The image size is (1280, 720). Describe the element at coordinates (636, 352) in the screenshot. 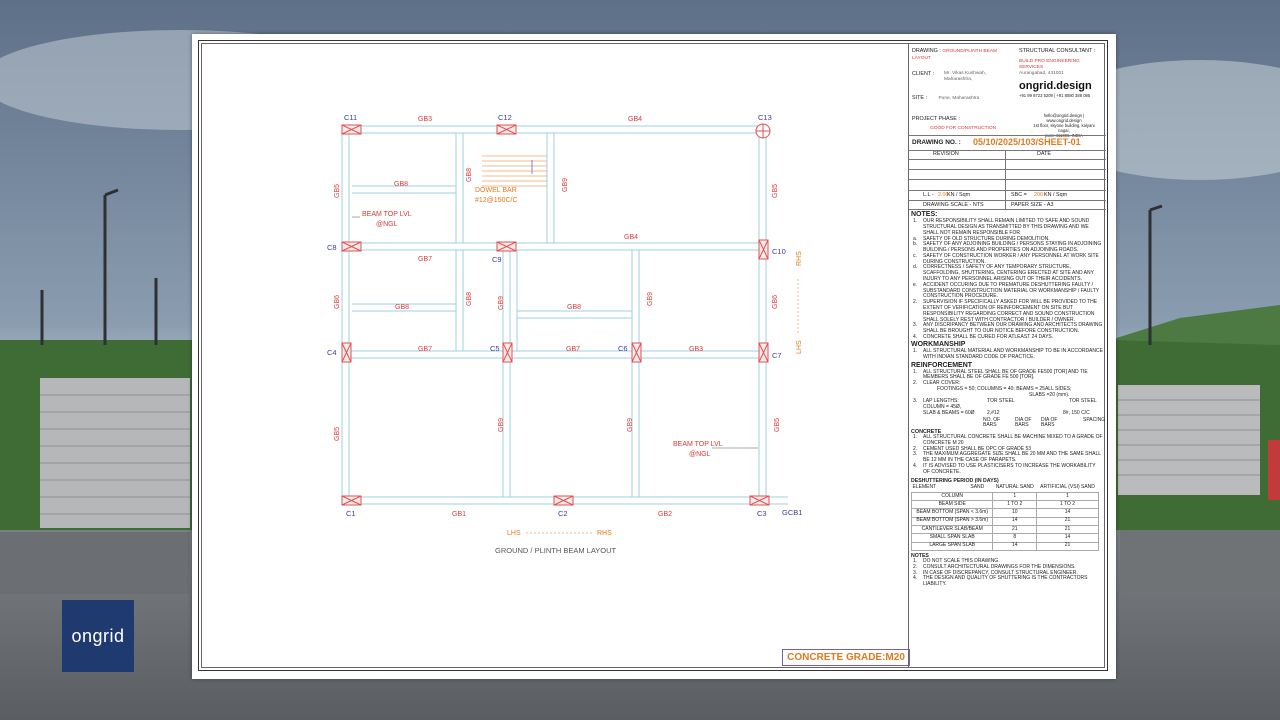

I see `column-c6` at that location.